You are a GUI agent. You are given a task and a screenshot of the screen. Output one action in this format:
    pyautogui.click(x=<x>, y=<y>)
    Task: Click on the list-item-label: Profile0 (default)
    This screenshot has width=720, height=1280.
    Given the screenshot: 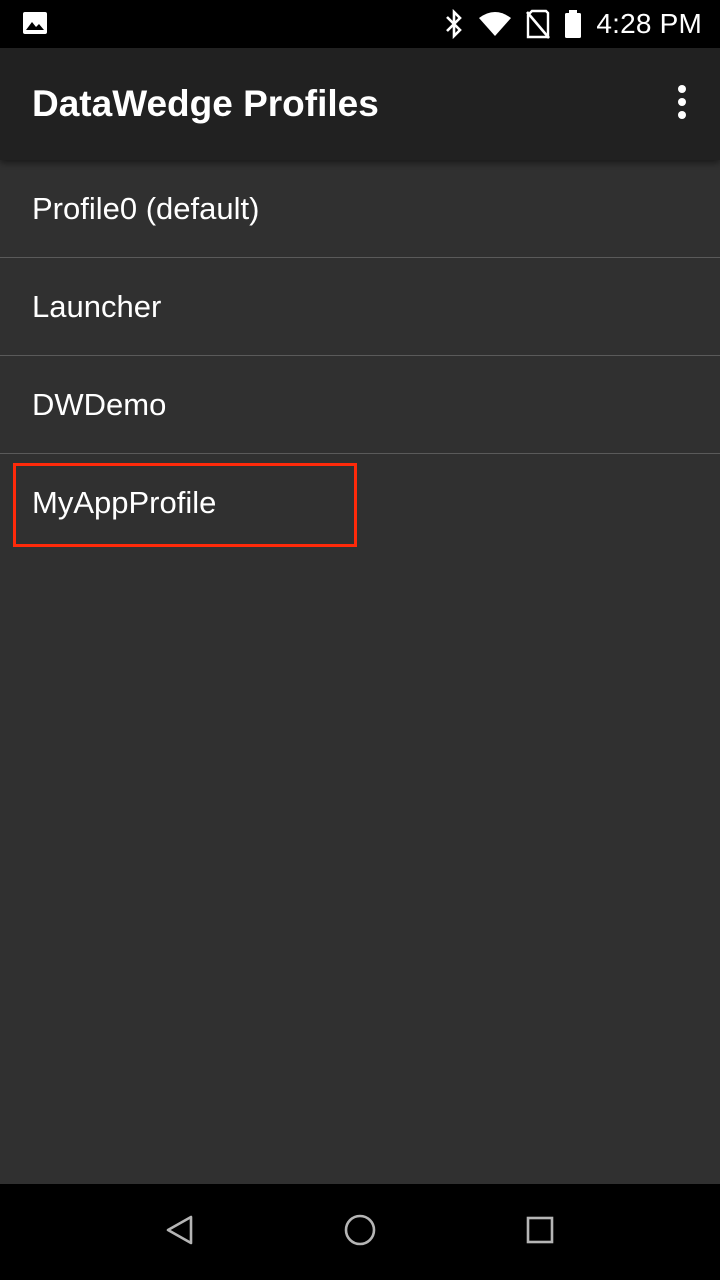 What is the action you would take?
    pyautogui.click(x=146, y=208)
    